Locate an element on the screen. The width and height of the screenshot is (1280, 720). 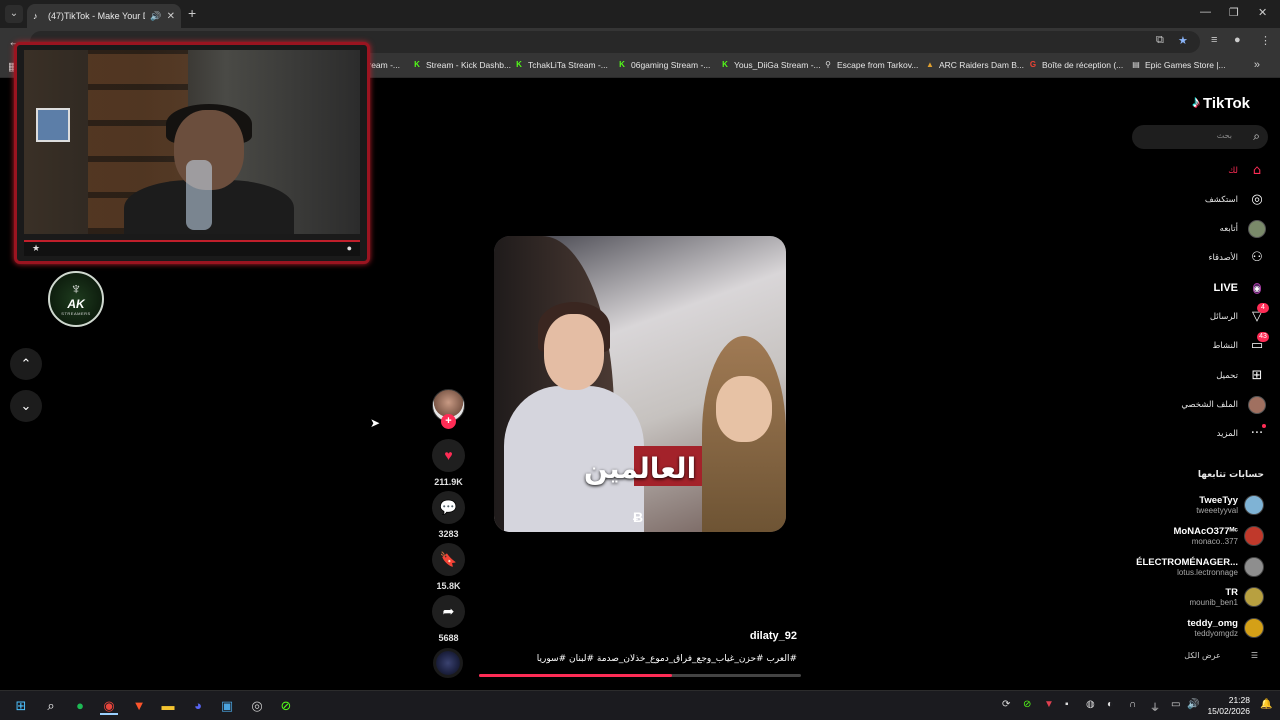
minimize-icon: — is located at coordinates (1205, 12).